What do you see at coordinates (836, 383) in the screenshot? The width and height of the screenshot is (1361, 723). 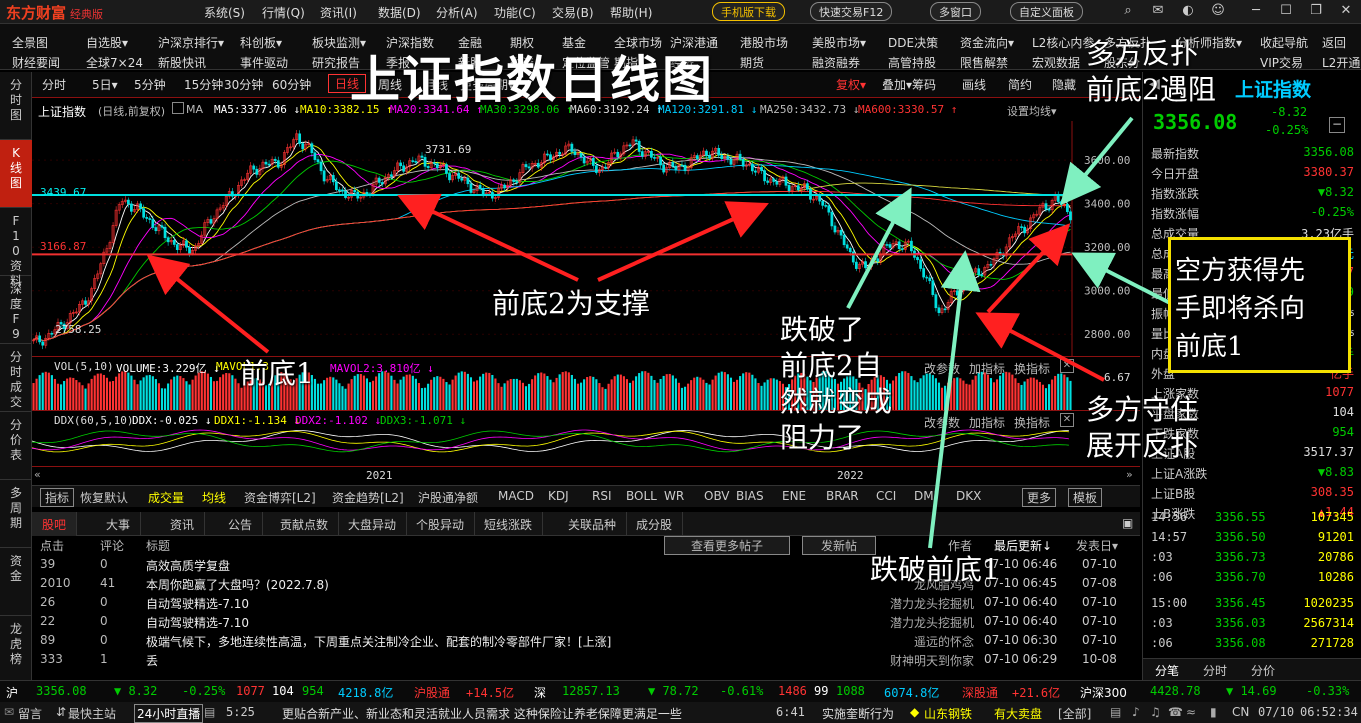 I see `anno-break-resistance: 跌破了 前底2自 然就变成 阻力了` at bounding box center [836, 383].